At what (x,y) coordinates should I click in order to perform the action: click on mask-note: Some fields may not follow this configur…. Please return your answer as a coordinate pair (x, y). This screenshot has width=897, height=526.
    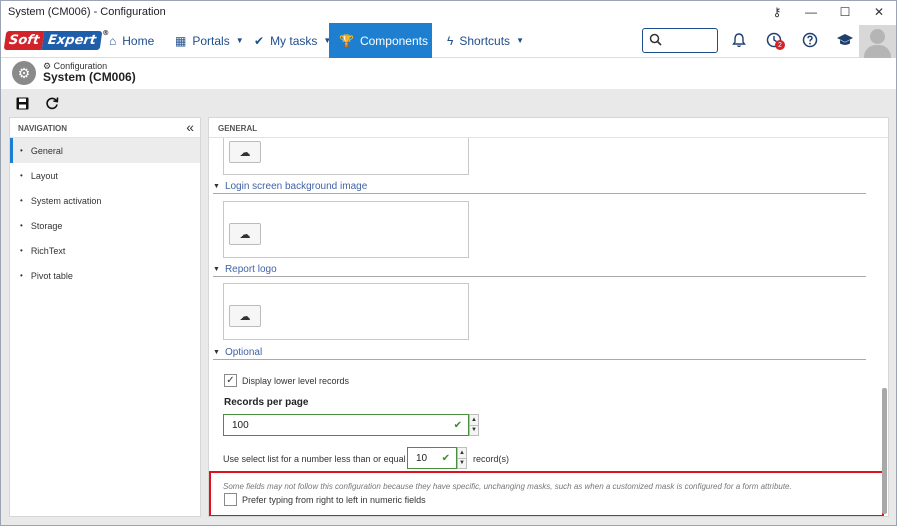
    Looking at the image, I should click on (507, 486).